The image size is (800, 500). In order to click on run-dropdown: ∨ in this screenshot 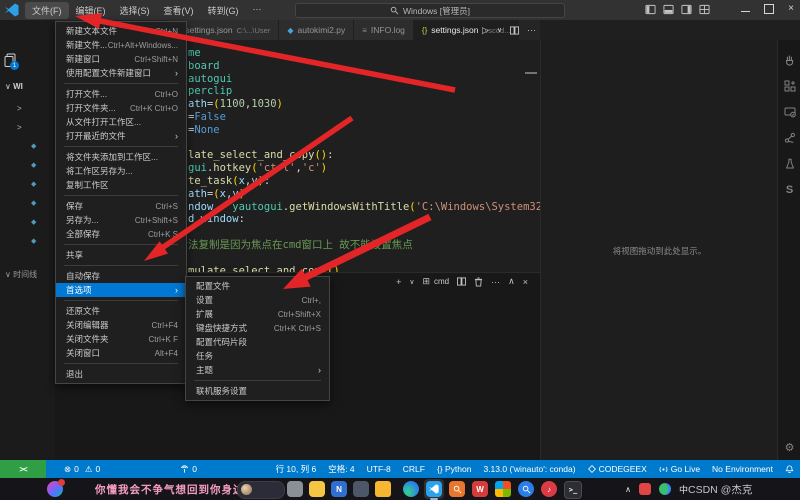, I will do `click(499, 30)`.